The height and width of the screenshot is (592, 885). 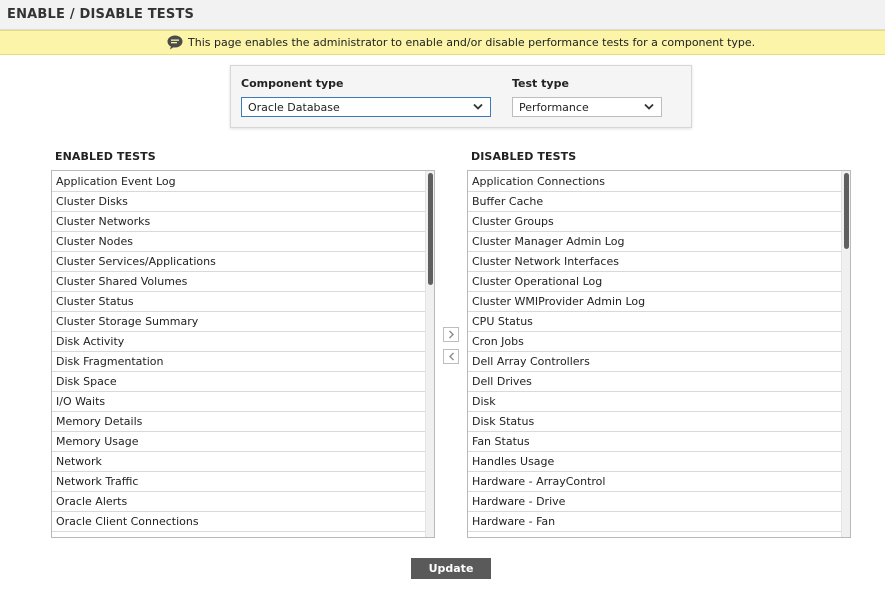 What do you see at coordinates (540, 83) in the screenshot?
I see `test-type-label: Test type` at bounding box center [540, 83].